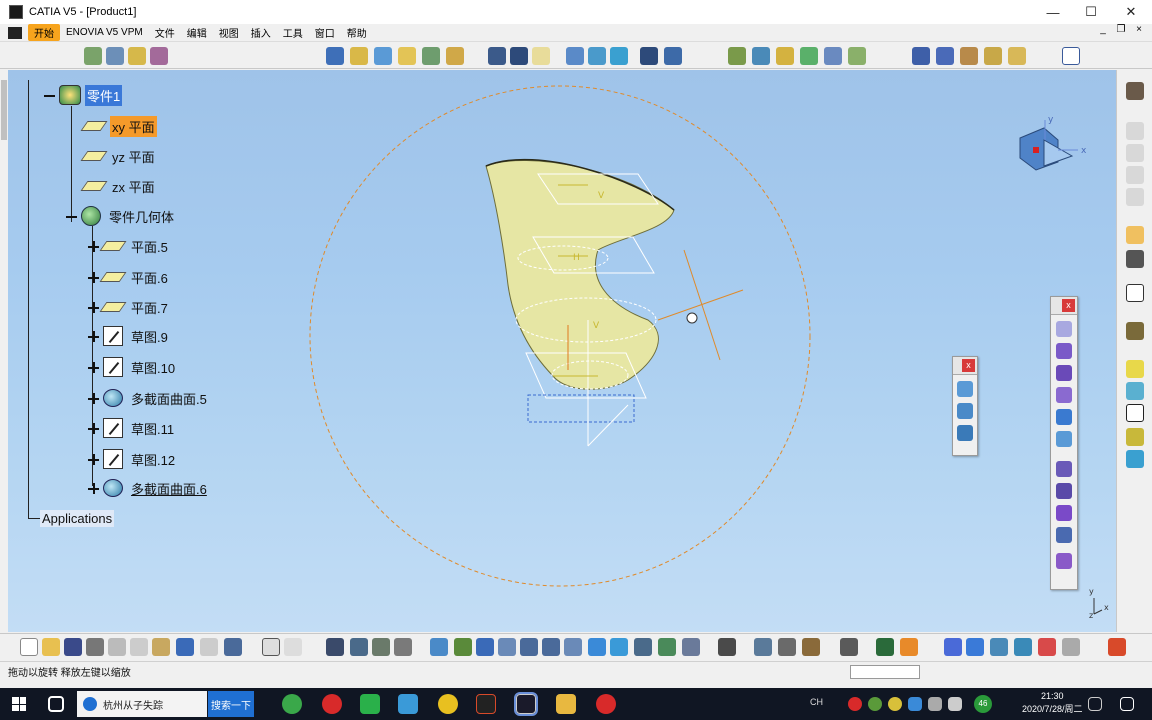 This screenshot has height=720, width=1152. I want to click on tree-node-sketch-9: 草图.9, so click(129, 336).